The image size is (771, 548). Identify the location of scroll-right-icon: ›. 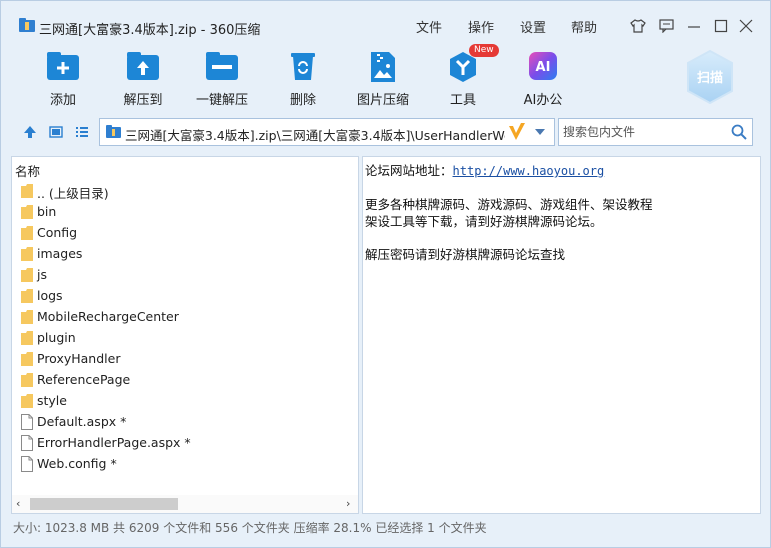
(348, 503).